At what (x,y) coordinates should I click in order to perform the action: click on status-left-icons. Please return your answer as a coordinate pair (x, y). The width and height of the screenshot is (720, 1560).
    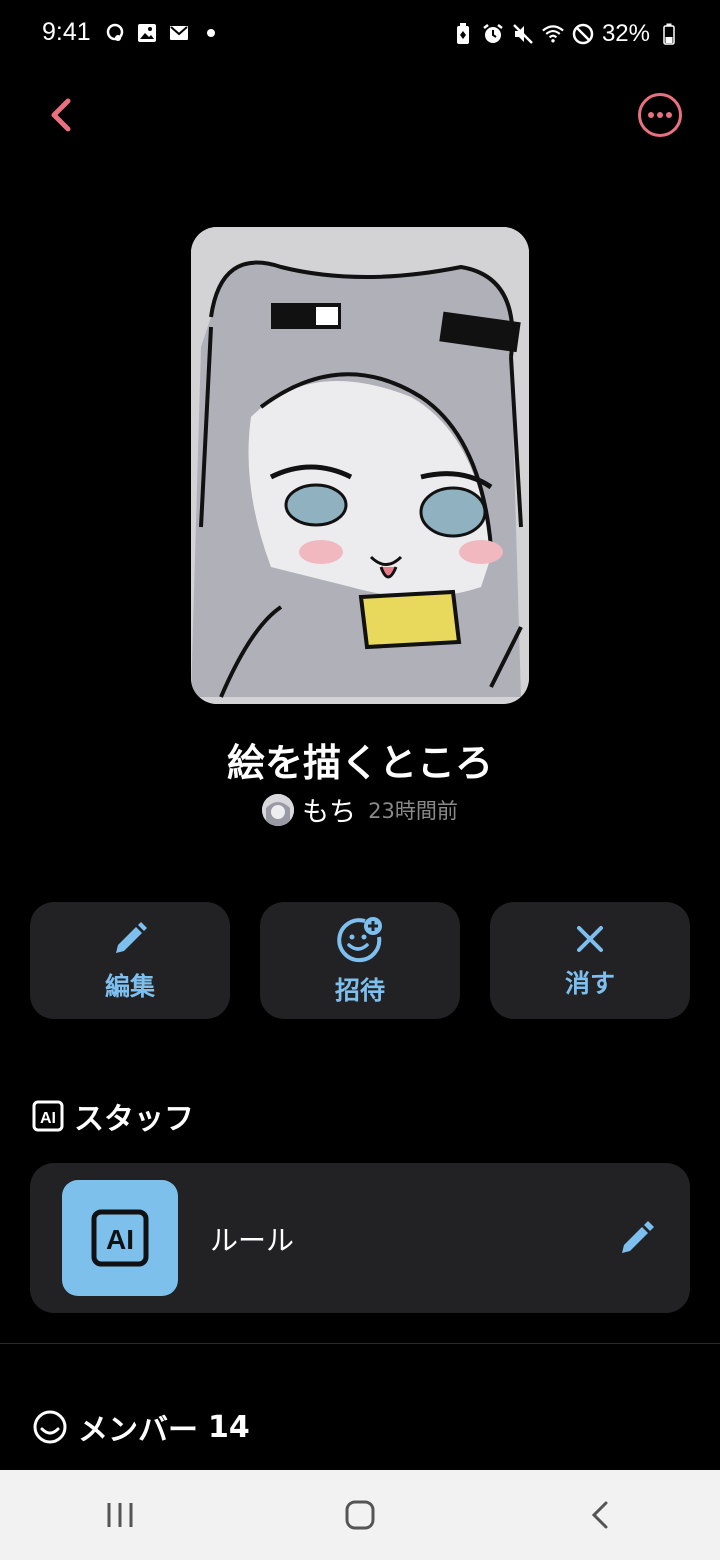
    Looking at the image, I should click on (163, 33).